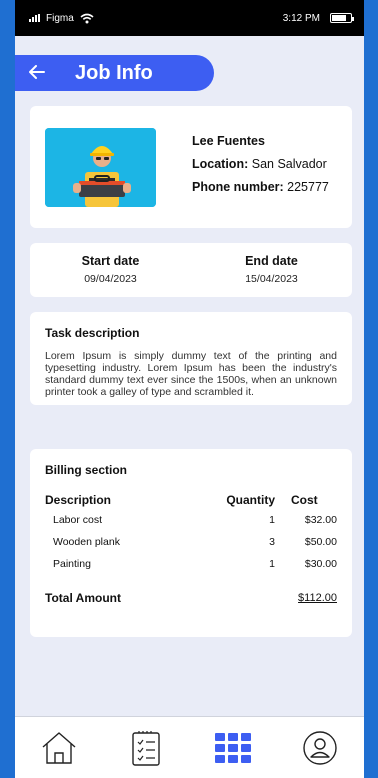  I want to click on total-row: Total Amount $112.00, so click(191, 598).